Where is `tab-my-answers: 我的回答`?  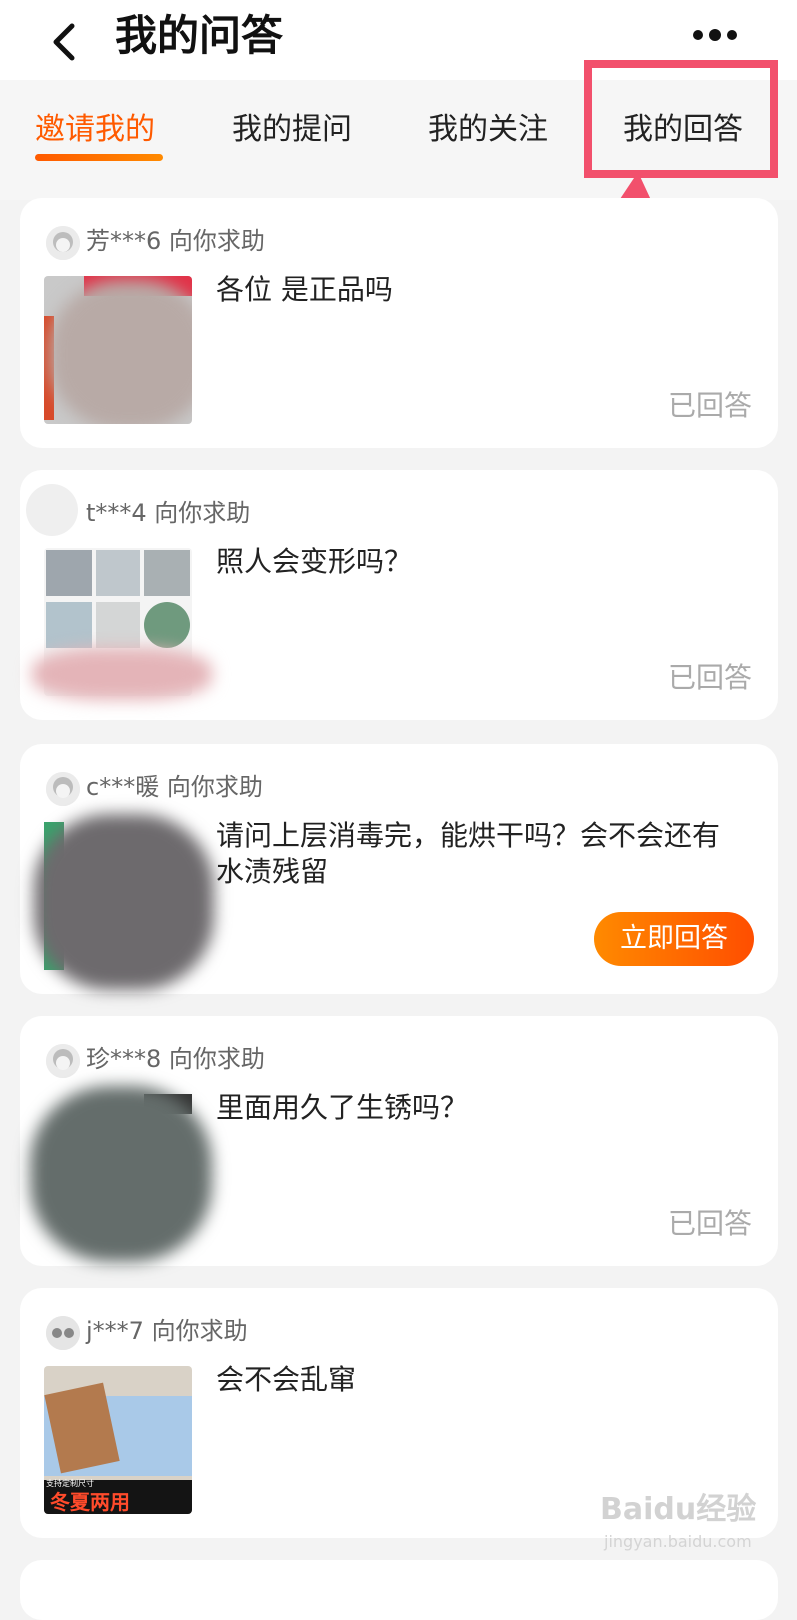 tab-my-answers: 我的回答 is located at coordinates (683, 134).